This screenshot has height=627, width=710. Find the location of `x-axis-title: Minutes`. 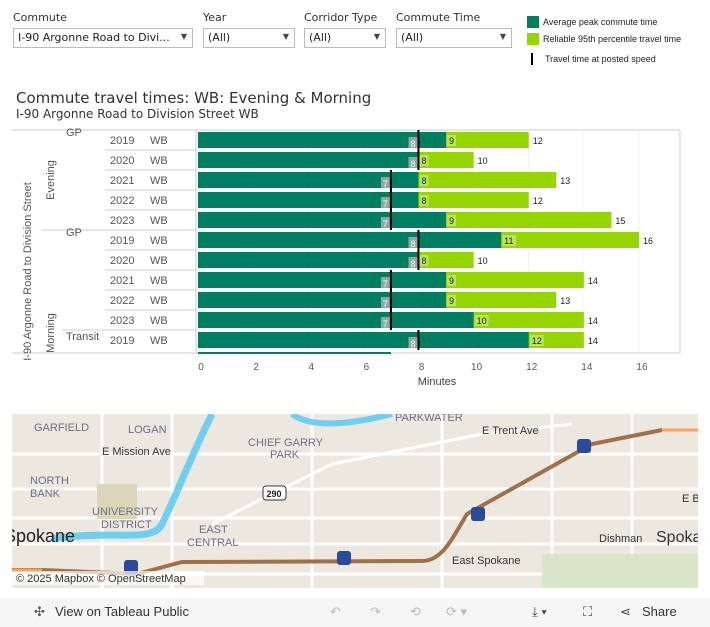

x-axis-title: Minutes is located at coordinates (437, 382).